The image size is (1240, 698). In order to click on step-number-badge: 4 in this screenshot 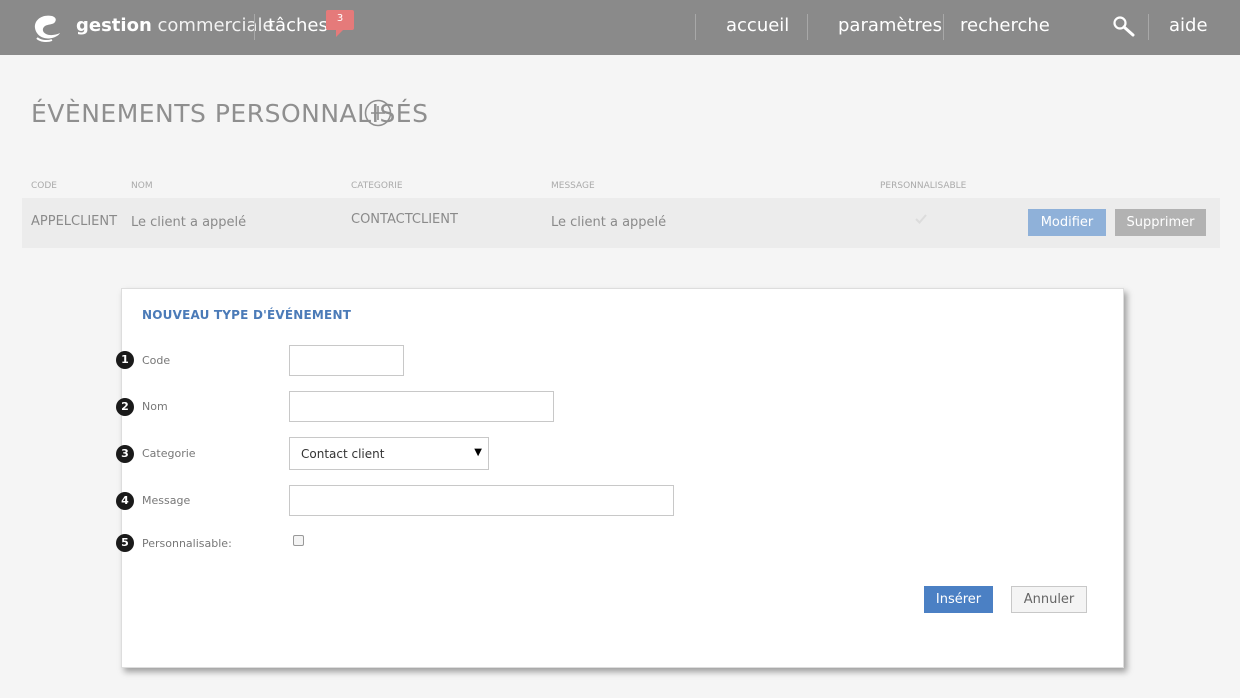, I will do `click(125, 501)`.